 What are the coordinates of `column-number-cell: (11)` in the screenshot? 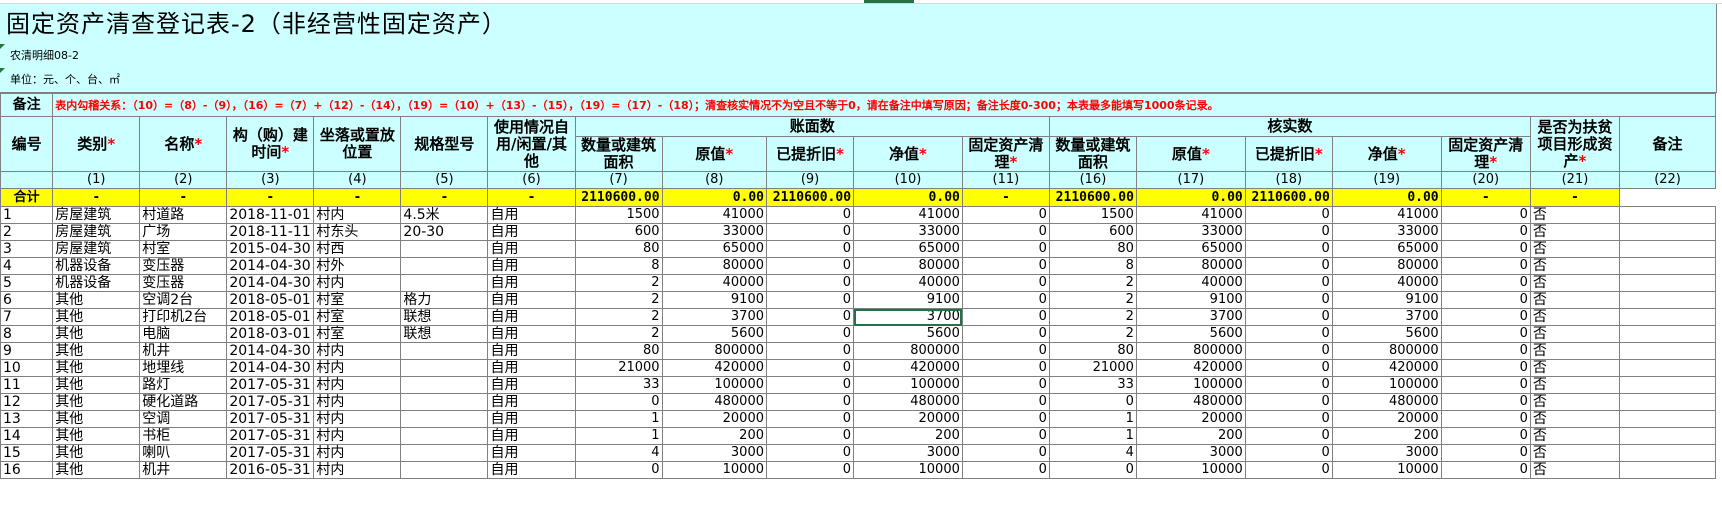 It's located at (1005, 180).